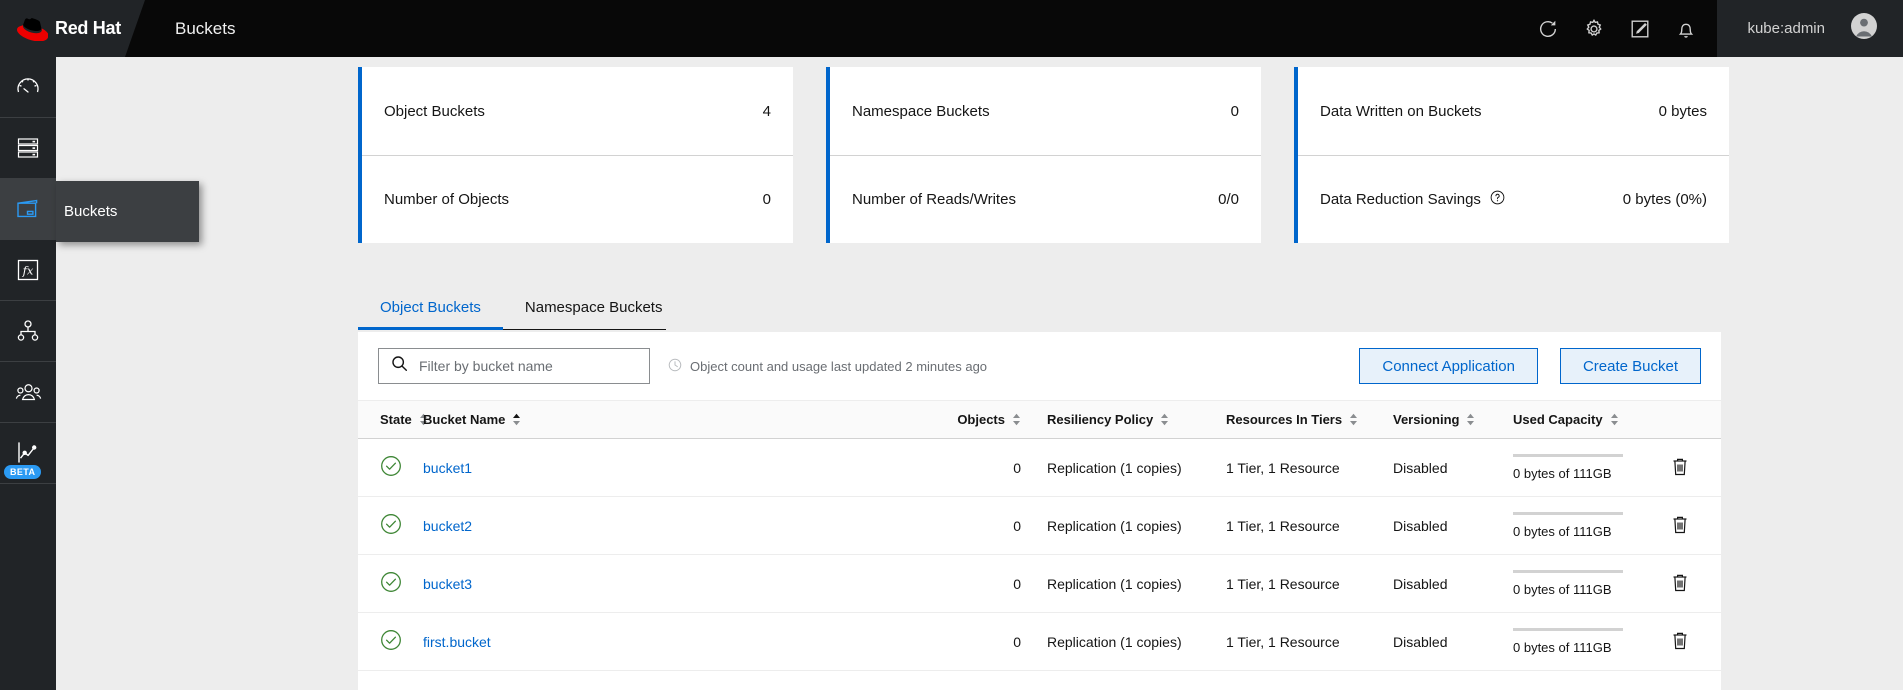 This screenshot has width=1903, height=690. I want to click on bucket-name-link: bucket2, so click(447, 526).